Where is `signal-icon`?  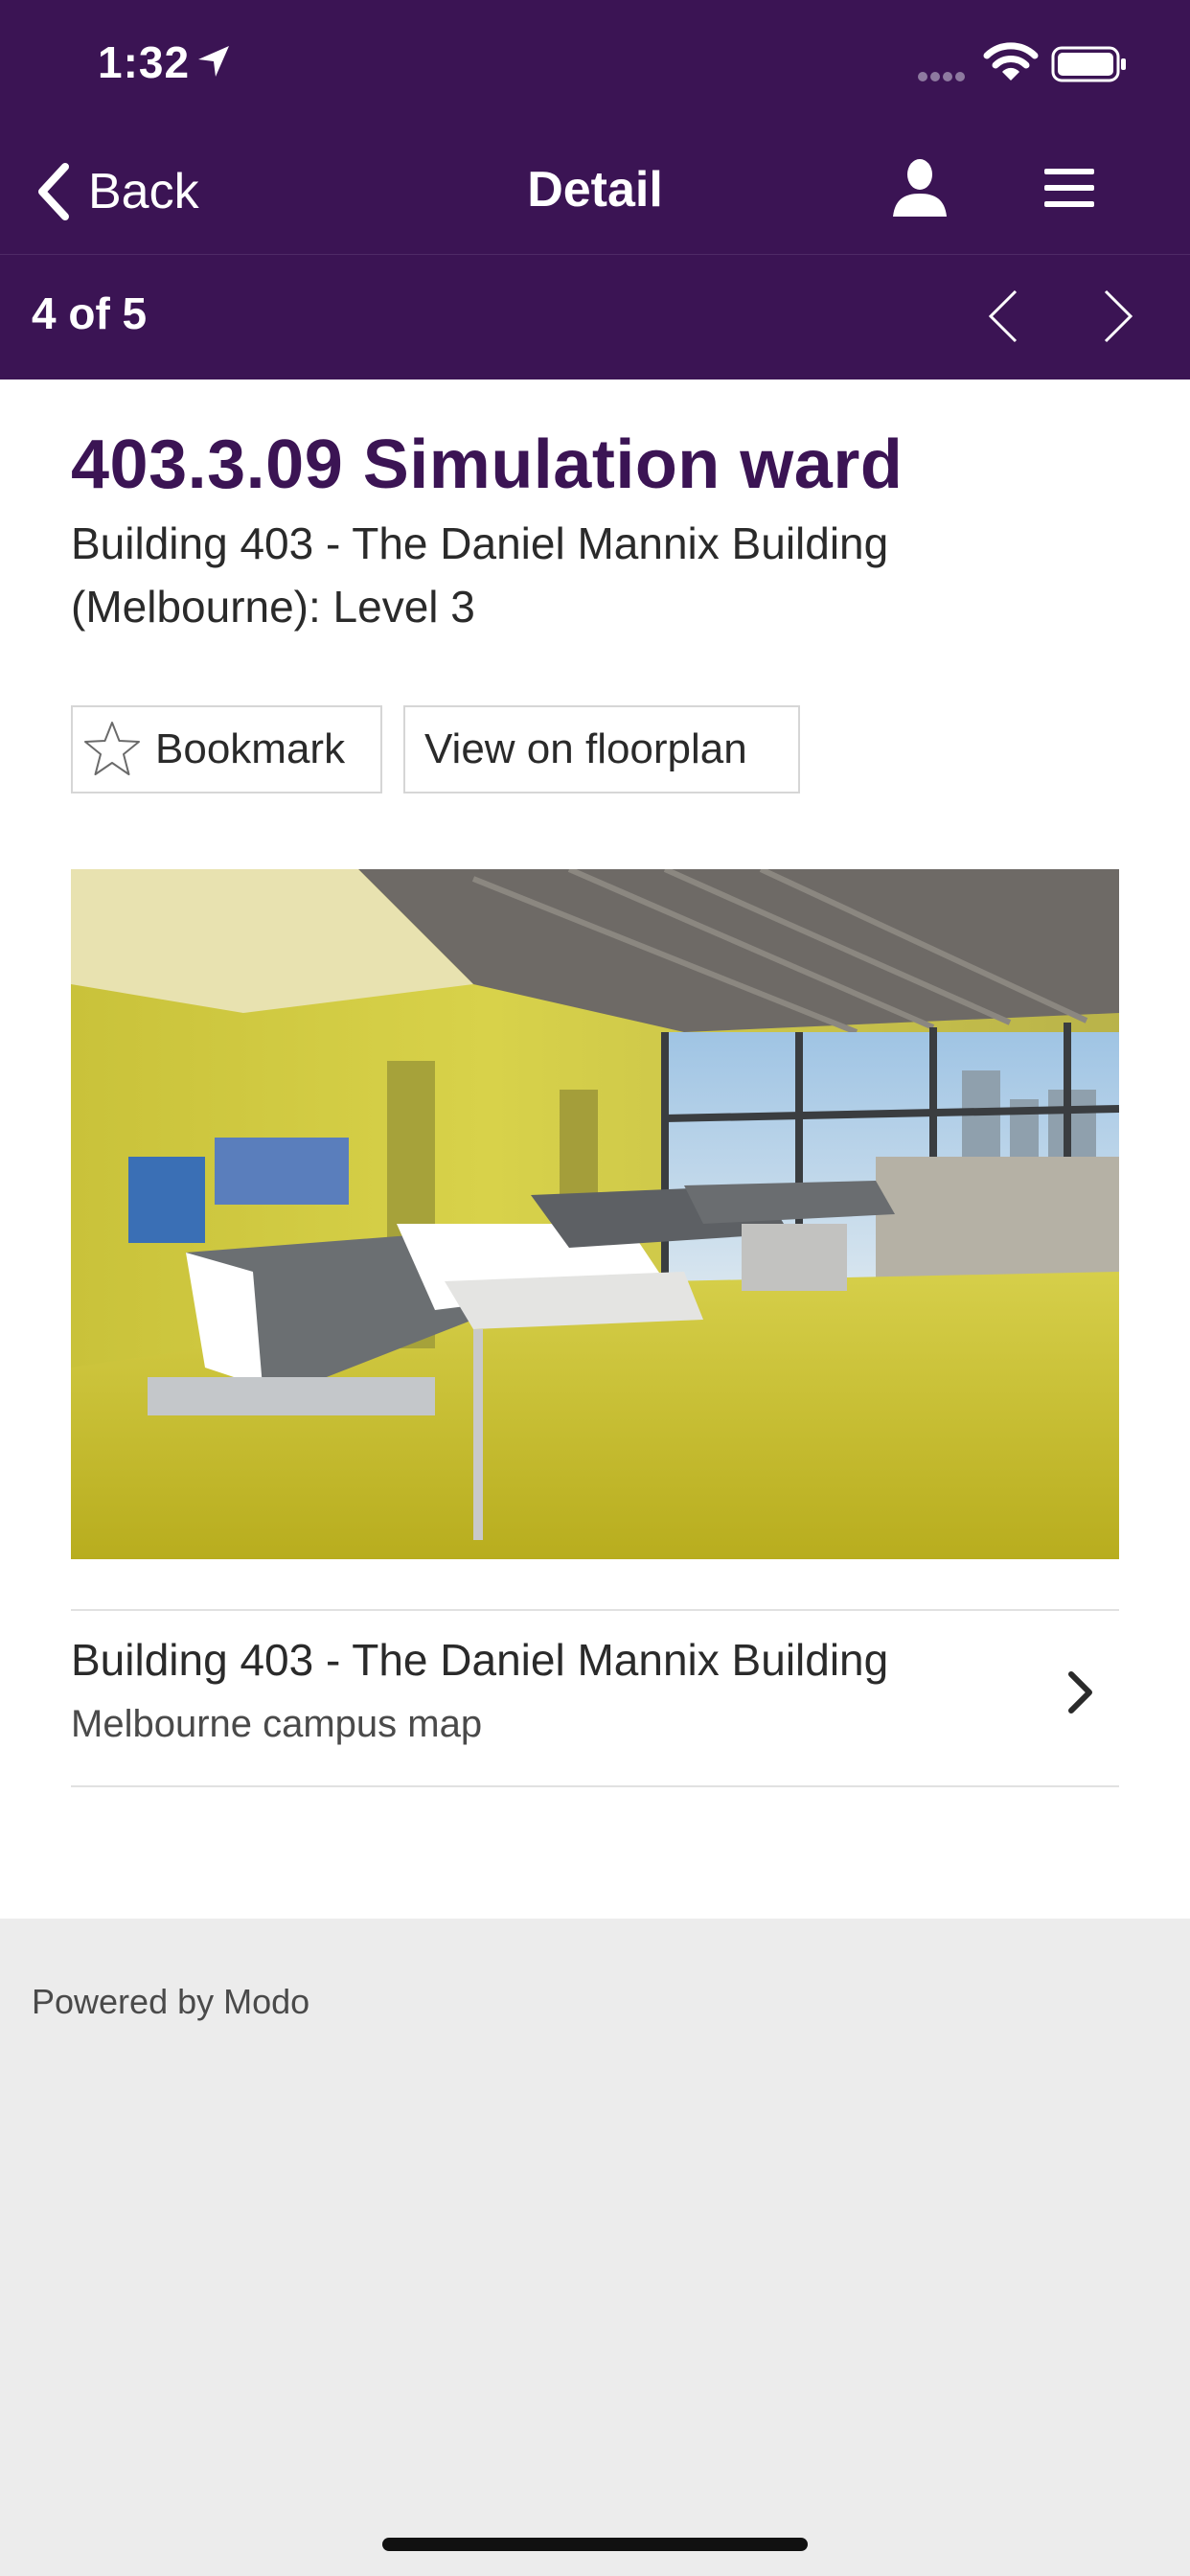
signal-icon is located at coordinates (943, 77).